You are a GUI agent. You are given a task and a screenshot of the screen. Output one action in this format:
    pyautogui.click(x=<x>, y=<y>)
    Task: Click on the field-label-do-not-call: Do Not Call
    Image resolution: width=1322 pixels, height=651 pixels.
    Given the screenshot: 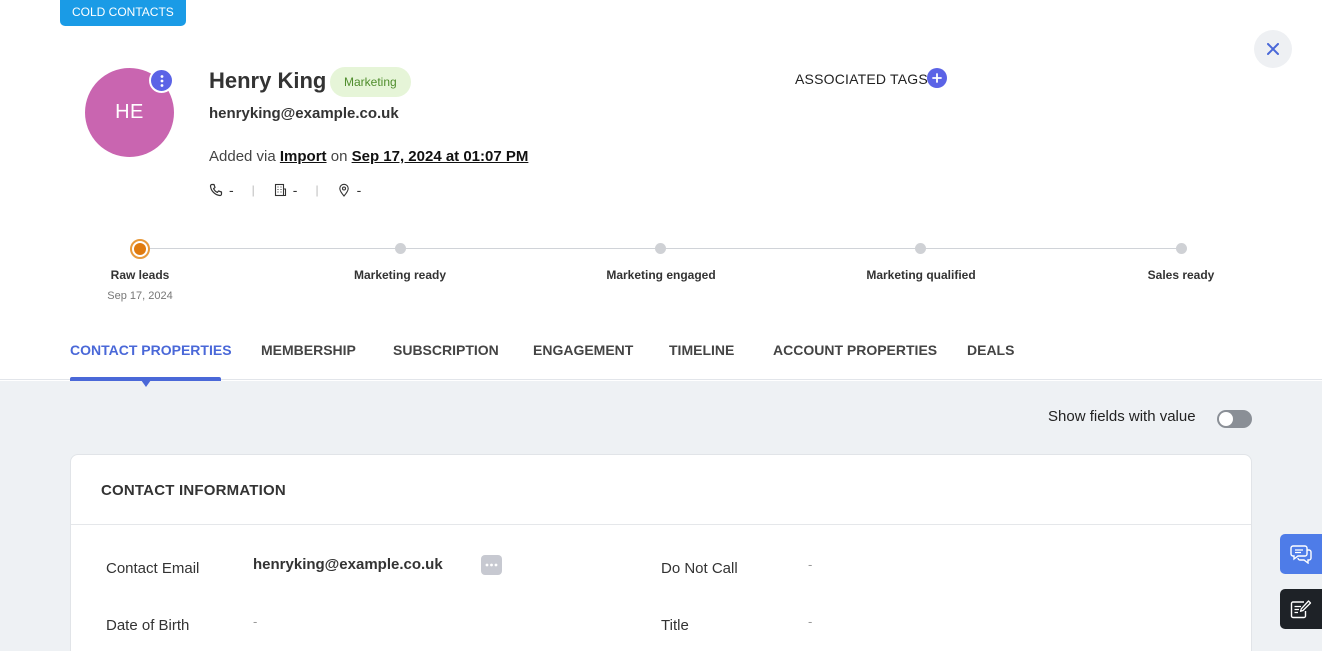 What is the action you would take?
    pyautogui.click(x=699, y=568)
    